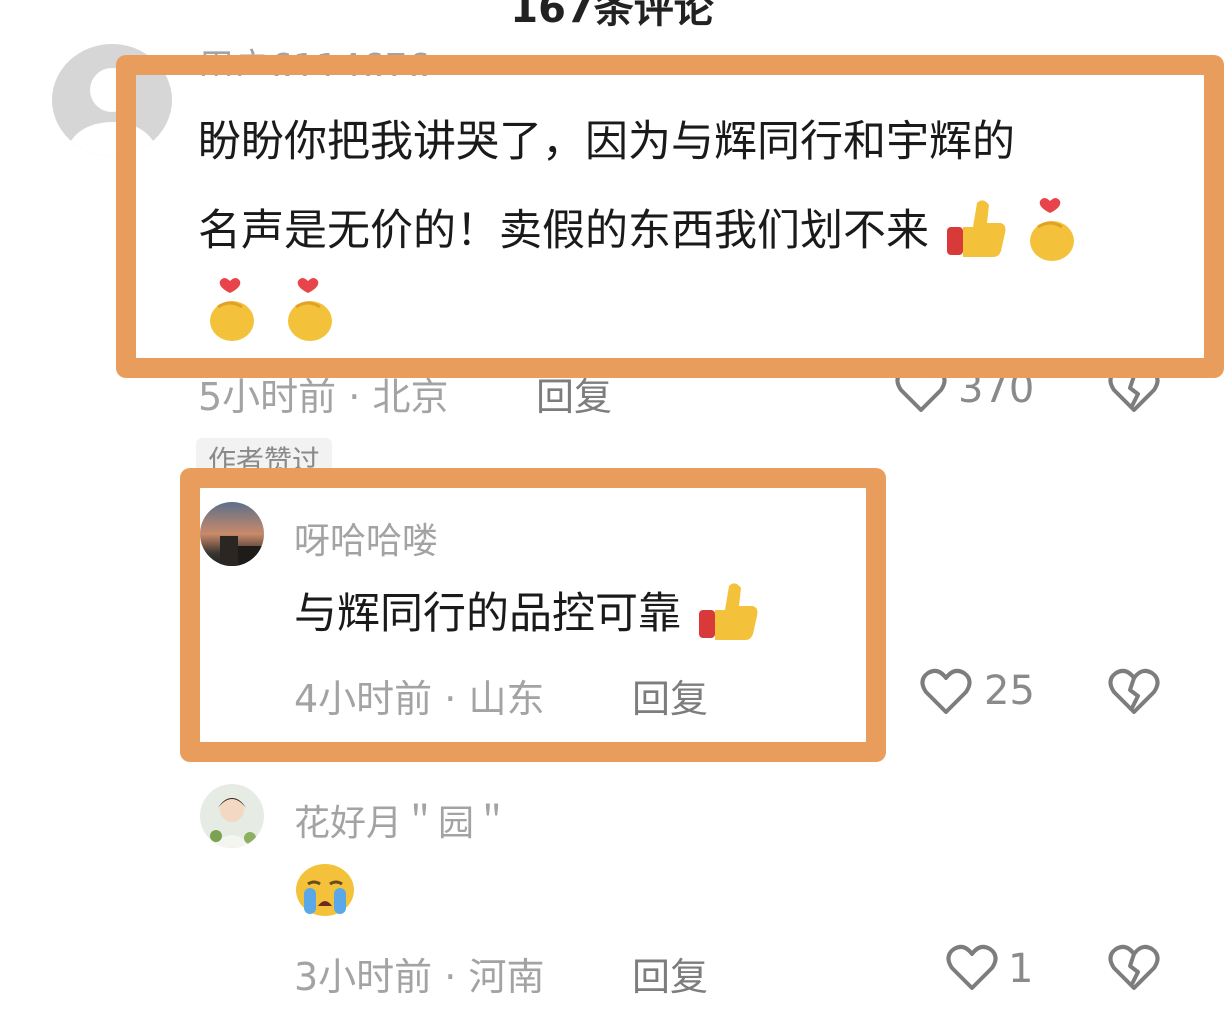  Describe the element at coordinates (1009, 691) in the screenshot. I see `like-count: 25` at that location.